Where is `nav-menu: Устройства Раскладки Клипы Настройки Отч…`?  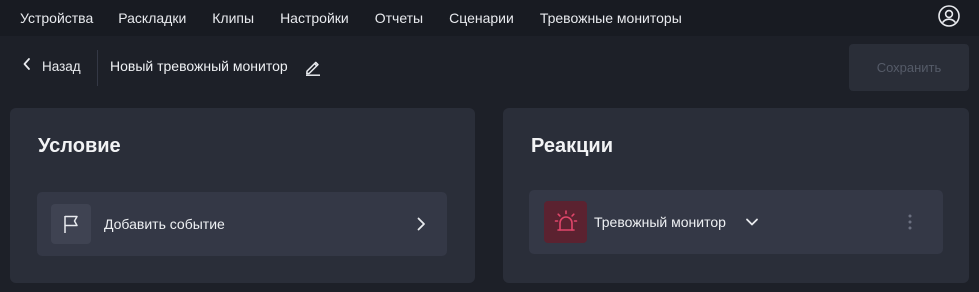
nav-menu: Устройства Раскладки Клипы Настройки Отч… is located at coordinates (364, 18).